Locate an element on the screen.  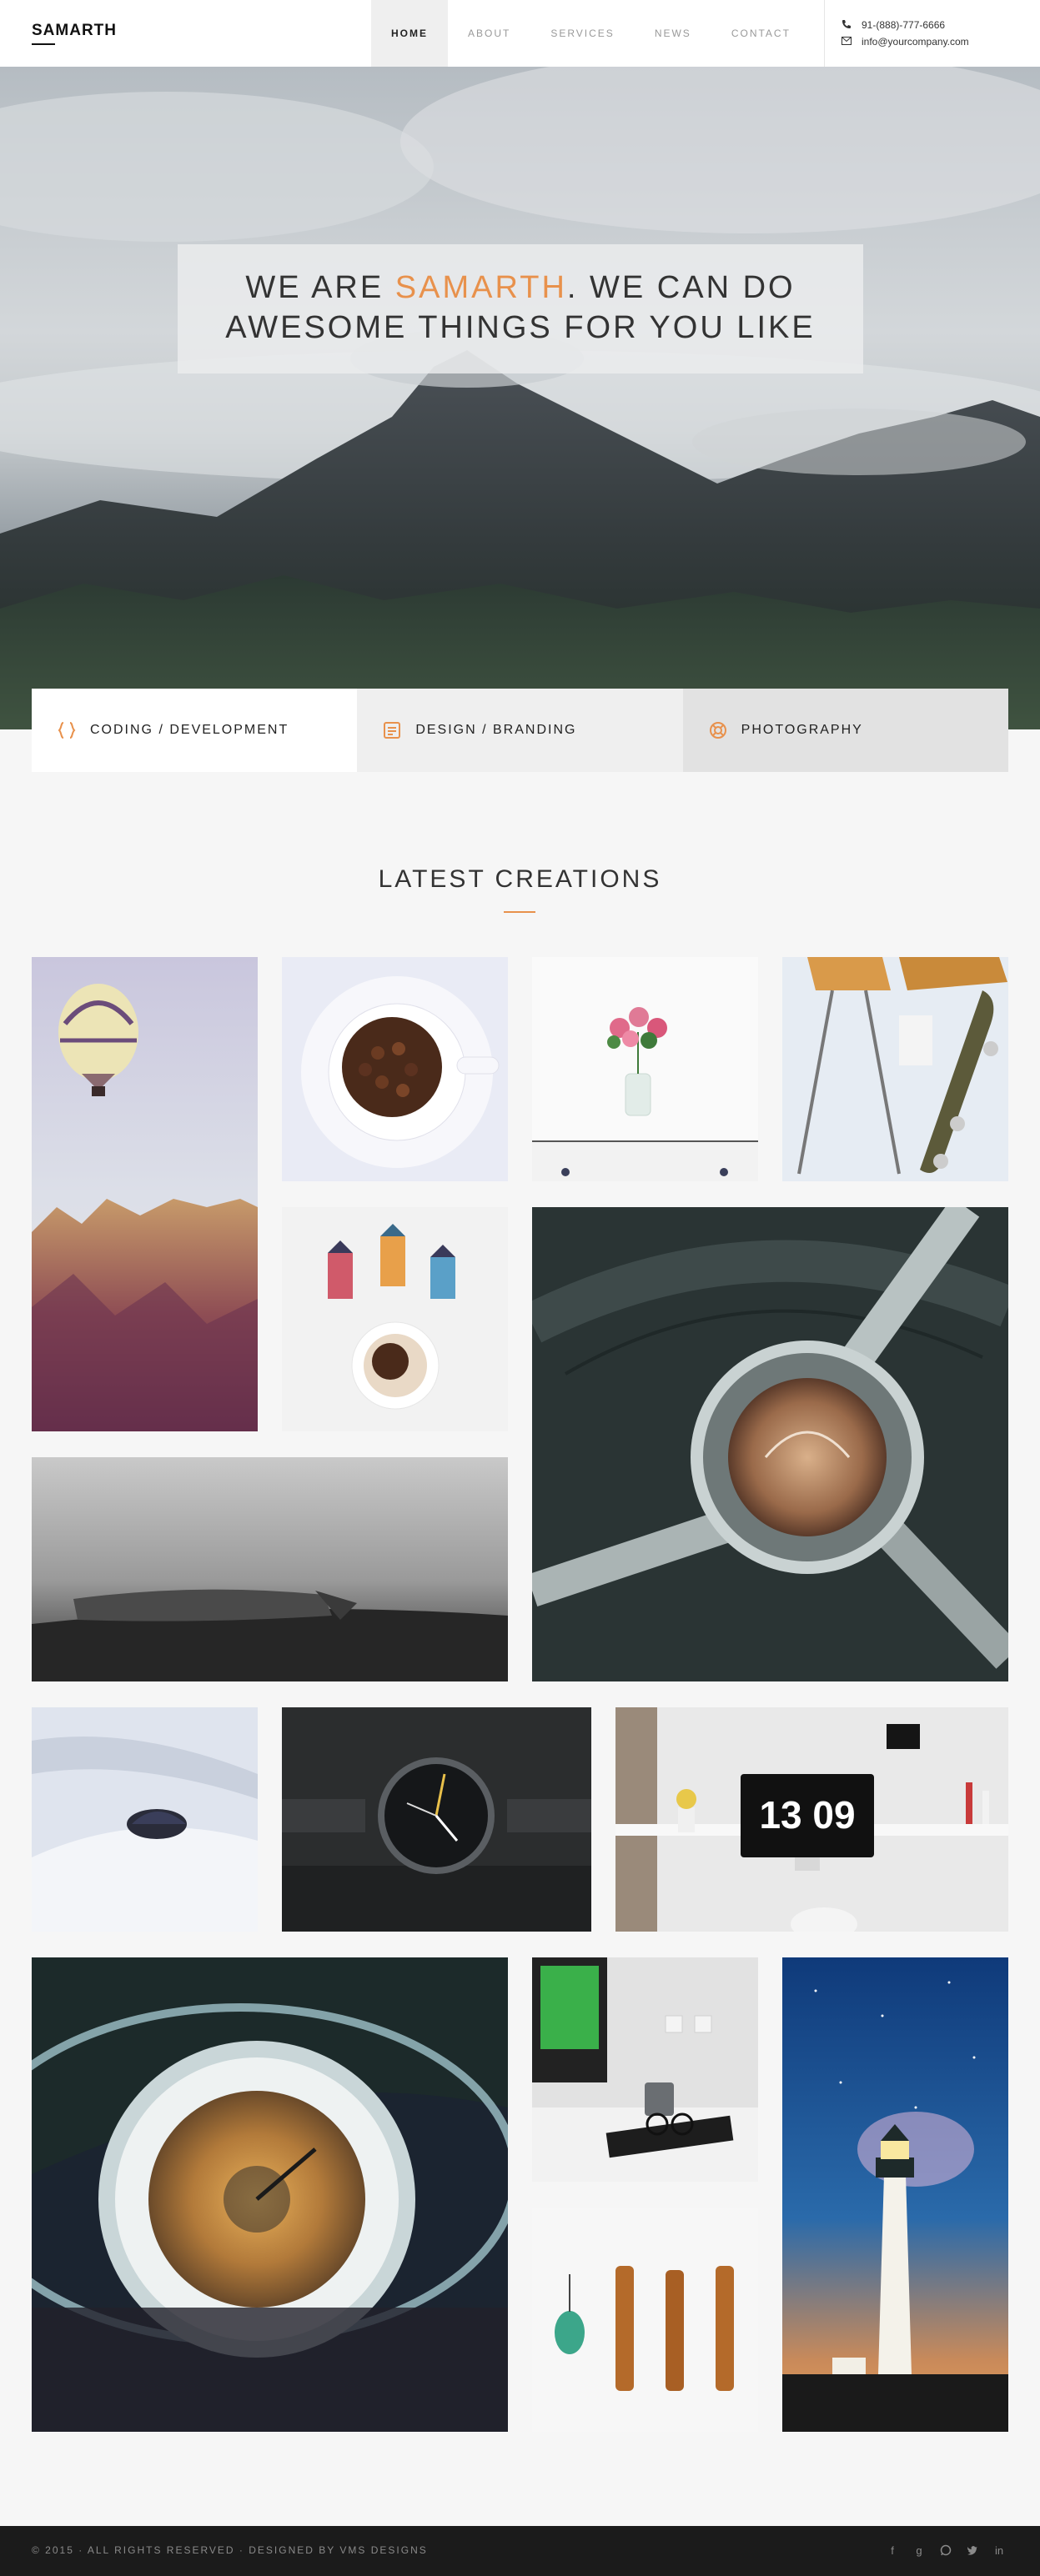
main-nav: HOME ABOUT SERVICES NEWS CONTACT is located at coordinates (591, 33).